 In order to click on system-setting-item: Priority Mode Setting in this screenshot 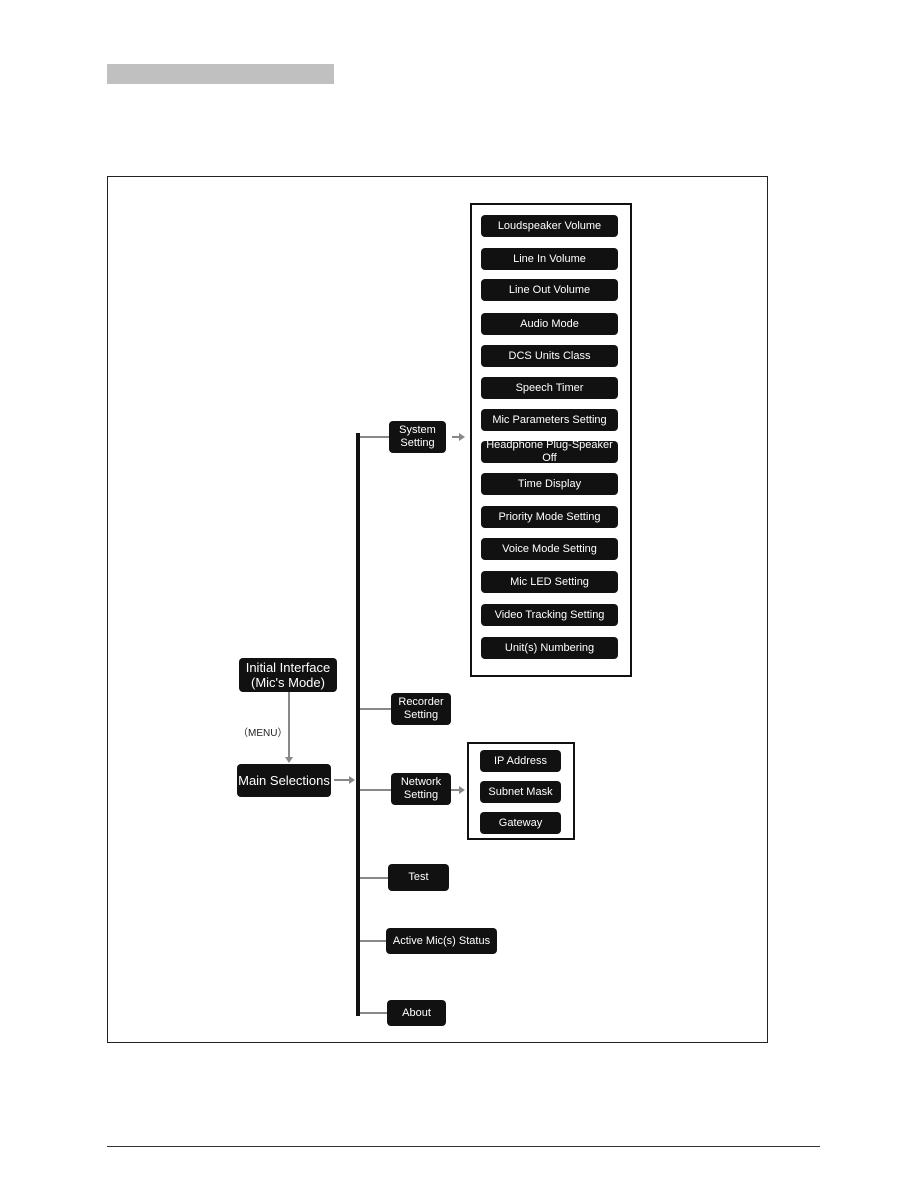, I will do `click(549, 517)`.